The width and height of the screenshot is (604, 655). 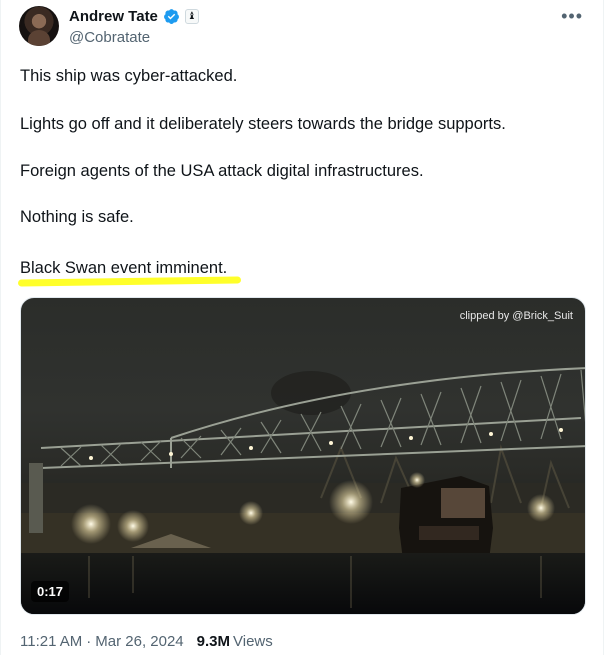 I want to click on tweet-line-4: Nothing is safe., so click(x=77, y=217).